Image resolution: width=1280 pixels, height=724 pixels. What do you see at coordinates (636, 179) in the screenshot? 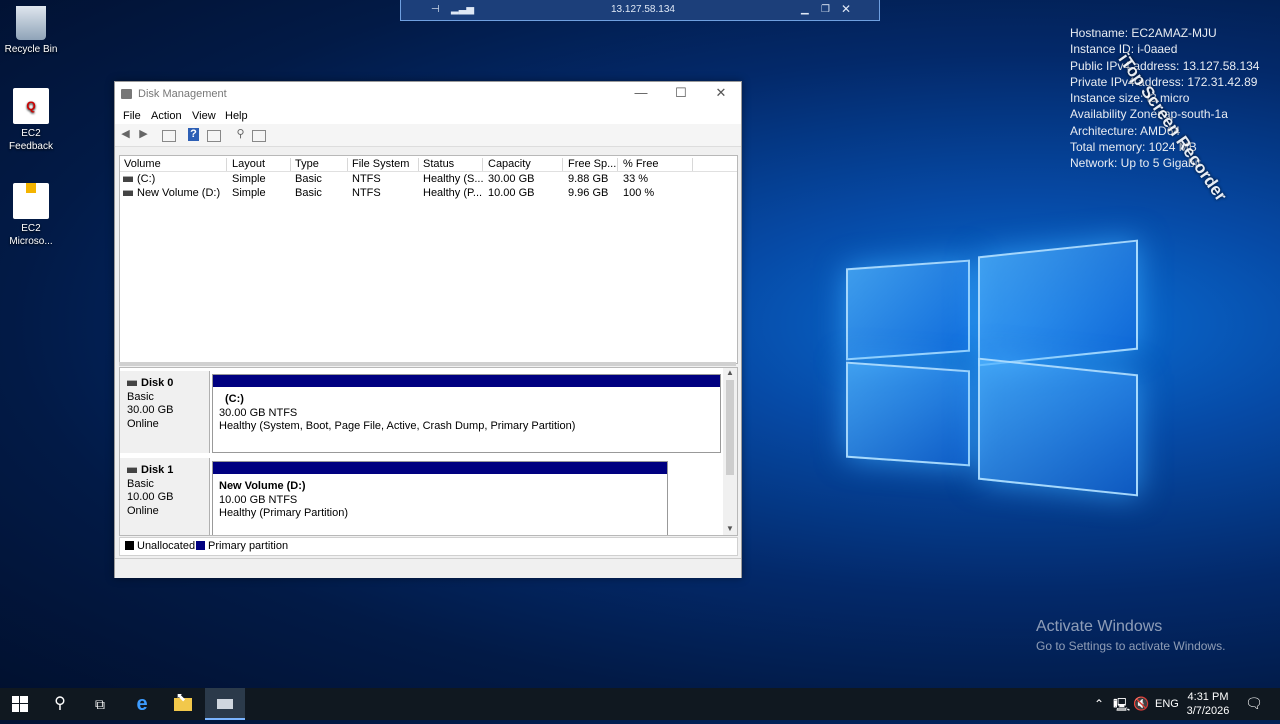
I see `volume-pct-free: 33 %` at bounding box center [636, 179].